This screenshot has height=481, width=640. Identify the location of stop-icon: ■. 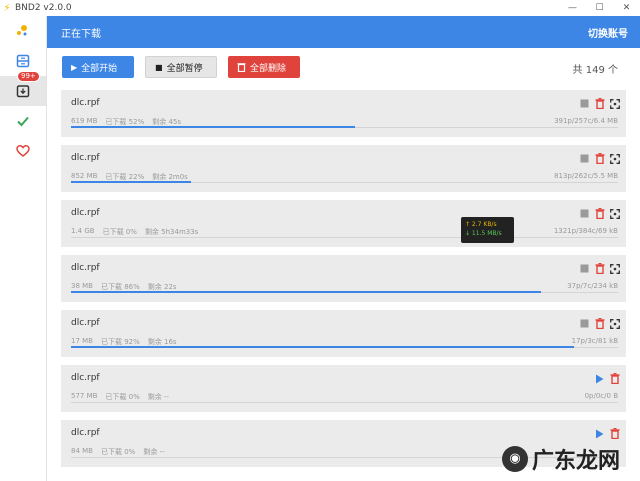
(159, 67).